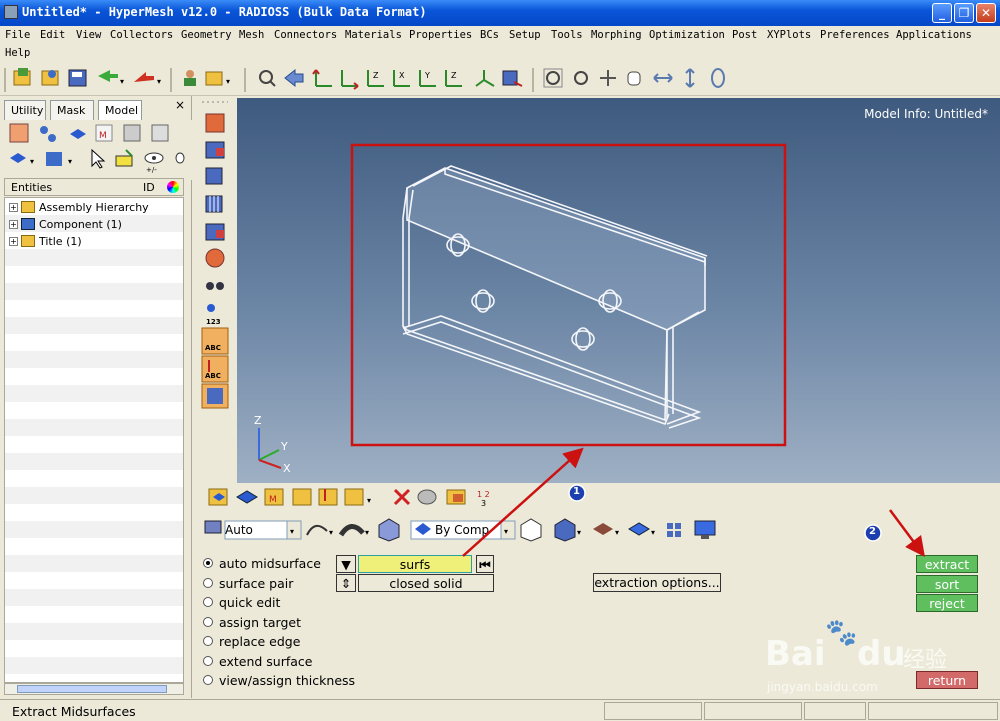 Image resolution: width=1000 pixels, height=721 pixels. I want to click on mask-icon, so click(215, 123).